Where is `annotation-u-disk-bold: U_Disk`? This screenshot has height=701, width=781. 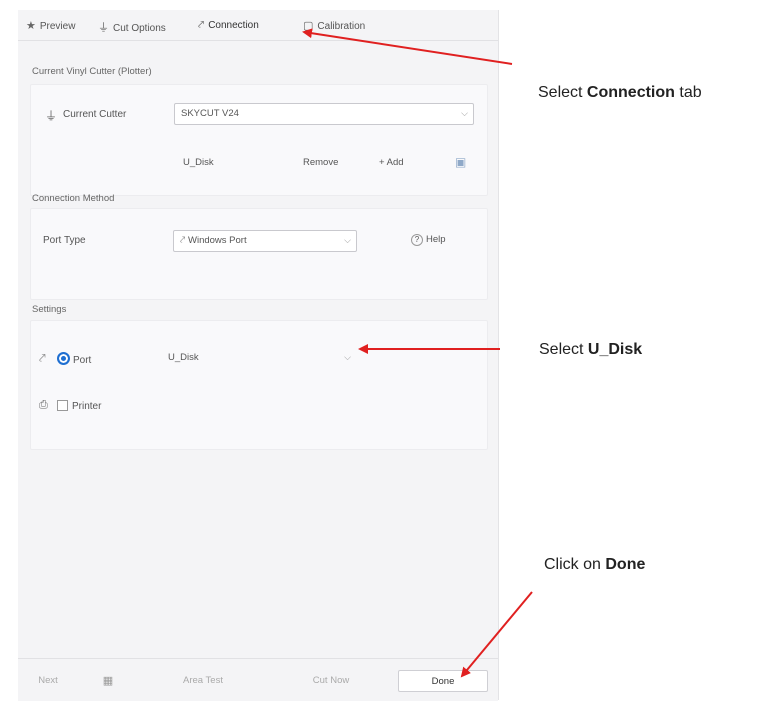
annotation-u-disk-bold: U_Disk is located at coordinates (615, 349).